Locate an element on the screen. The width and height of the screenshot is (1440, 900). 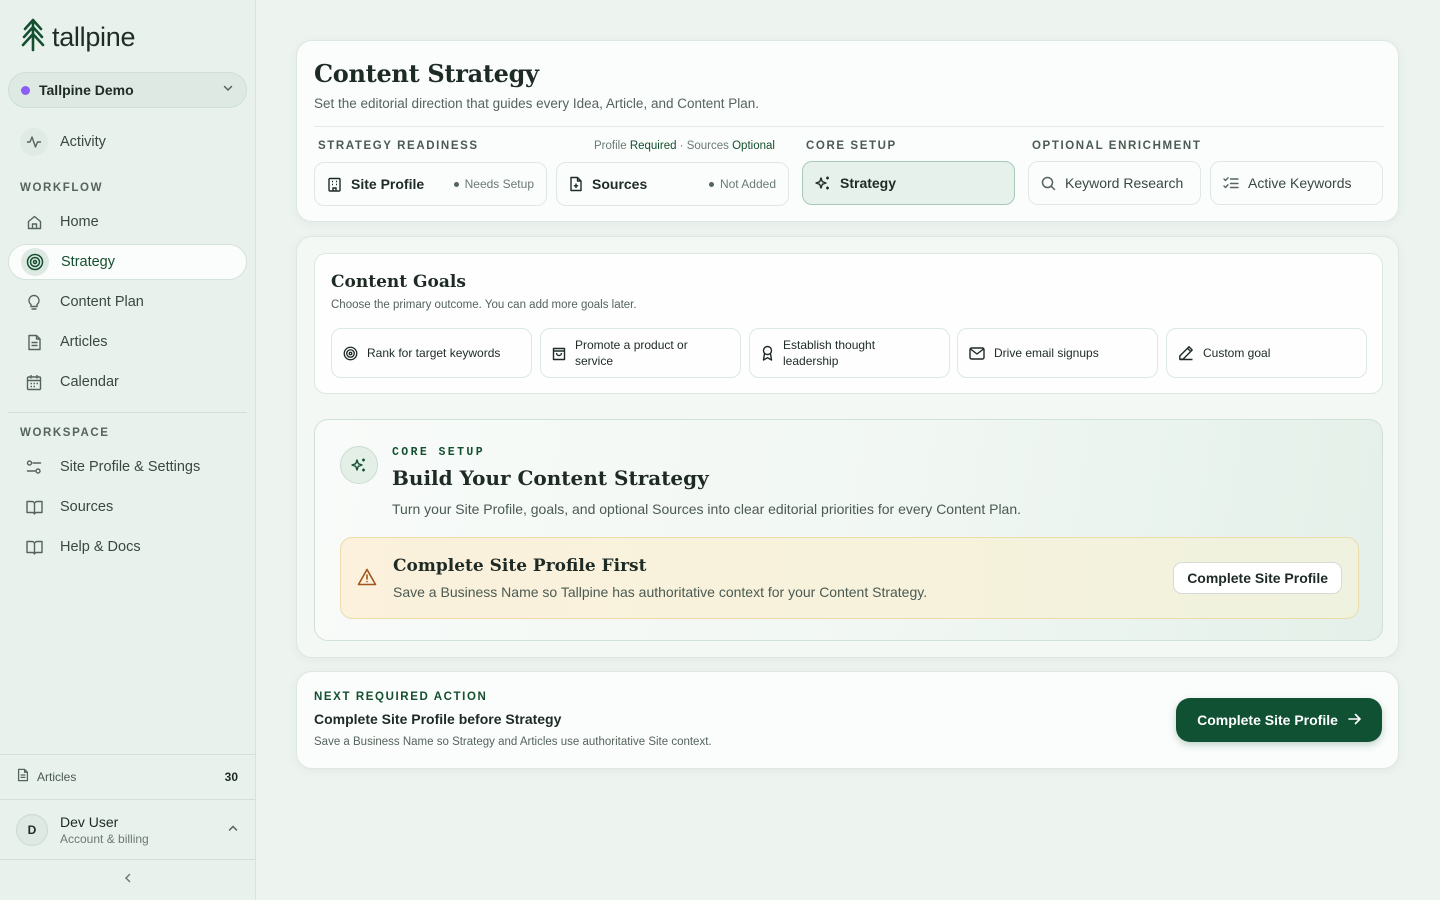
active-keywords-chip: Active Keywords is located at coordinates (1296, 183).